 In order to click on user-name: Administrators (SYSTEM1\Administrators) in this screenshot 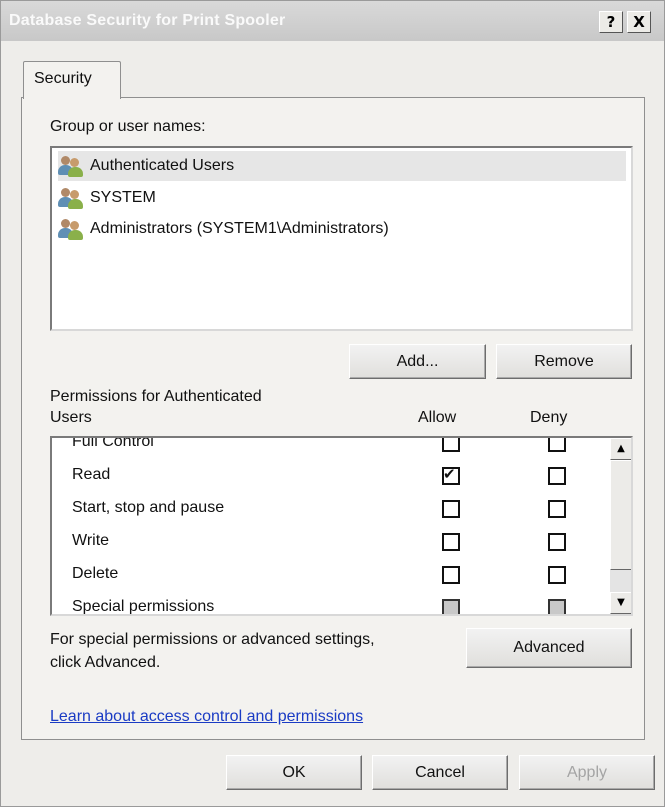, I will do `click(239, 228)`.